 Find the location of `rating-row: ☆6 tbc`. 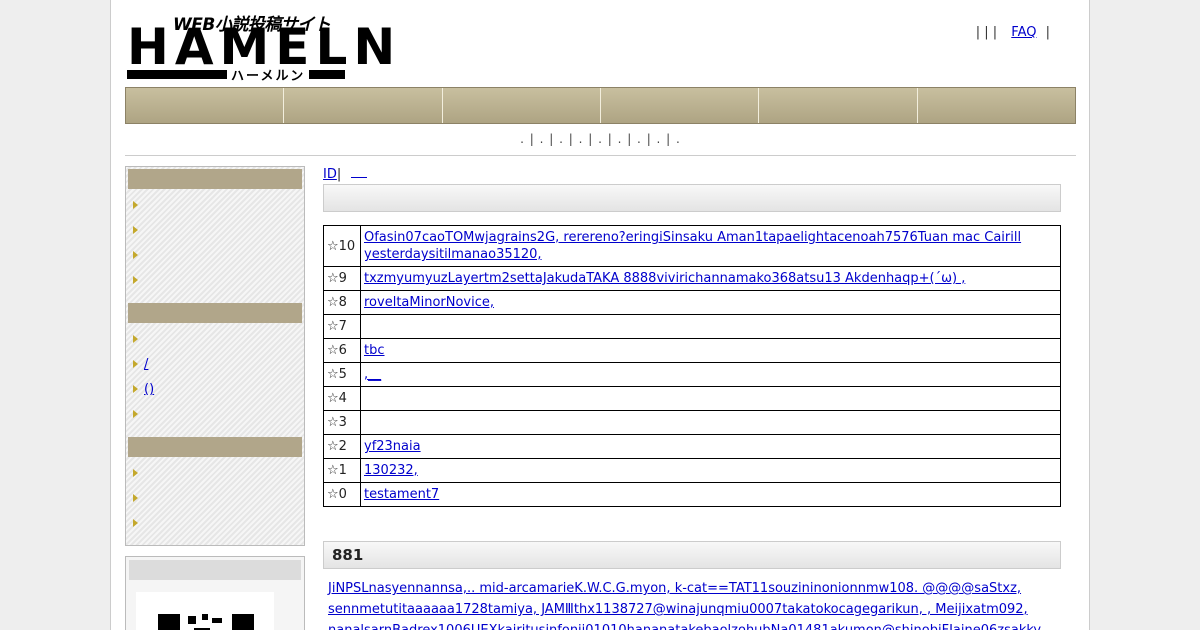

rating-row: ☆6 tbc is located at coordinates (692, 350).